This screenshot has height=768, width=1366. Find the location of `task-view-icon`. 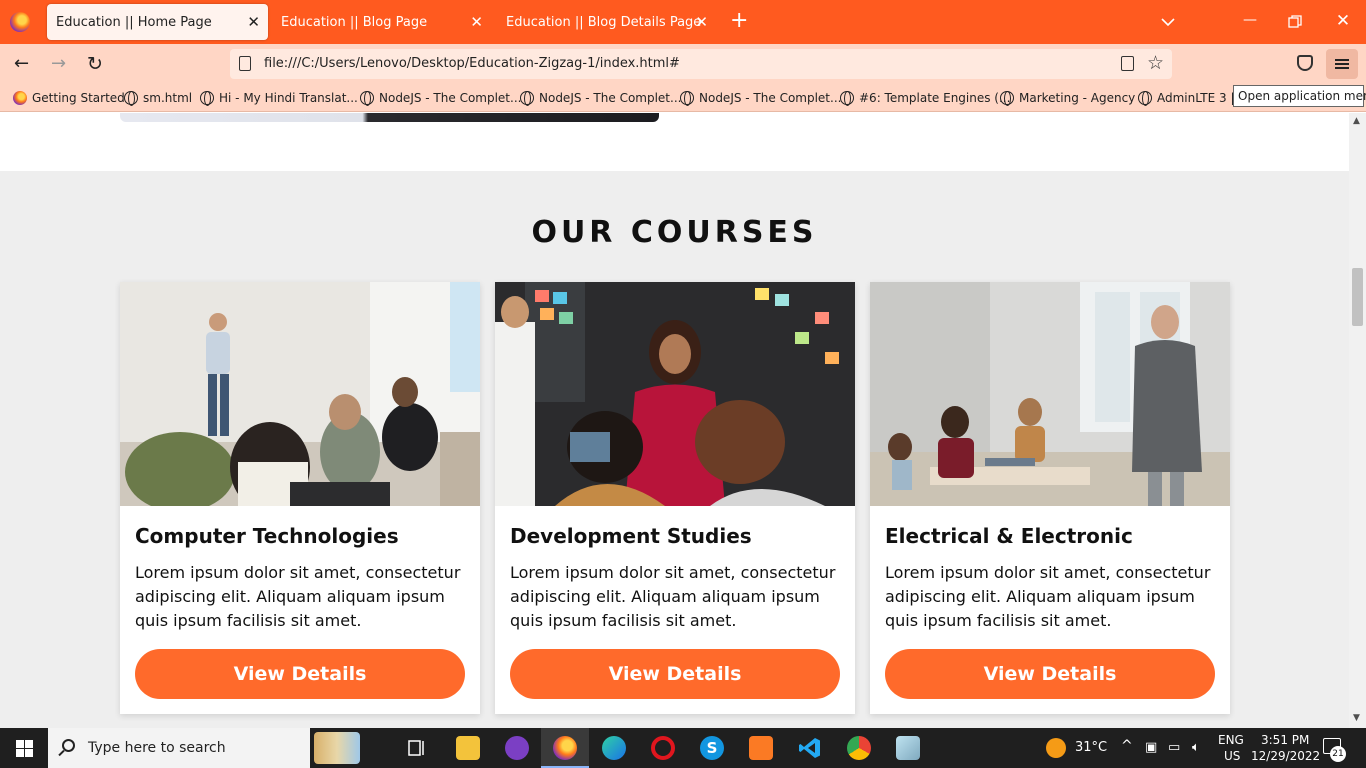

task-view-icon is located at coordinates (417, 748).